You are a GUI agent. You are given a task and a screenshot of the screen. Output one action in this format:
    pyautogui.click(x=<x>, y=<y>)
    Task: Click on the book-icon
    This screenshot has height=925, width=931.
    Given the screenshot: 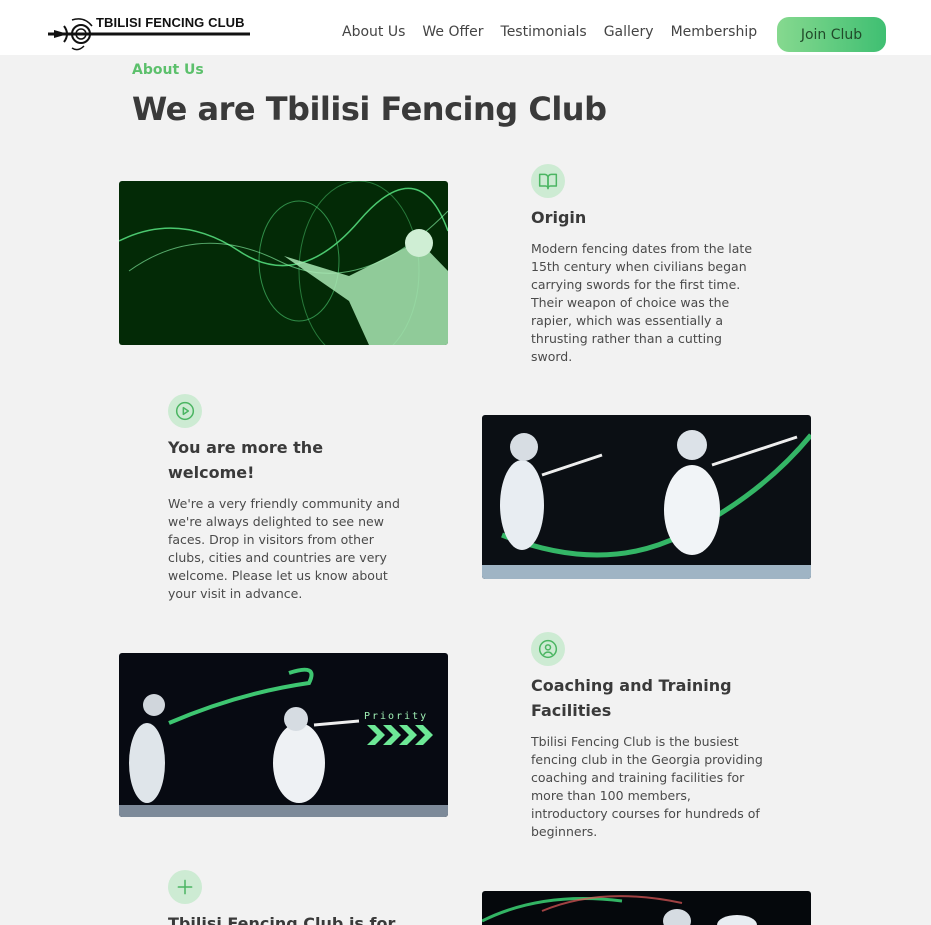 What is the action you would take?
    pyautogui.click(x=548, y=181)
    